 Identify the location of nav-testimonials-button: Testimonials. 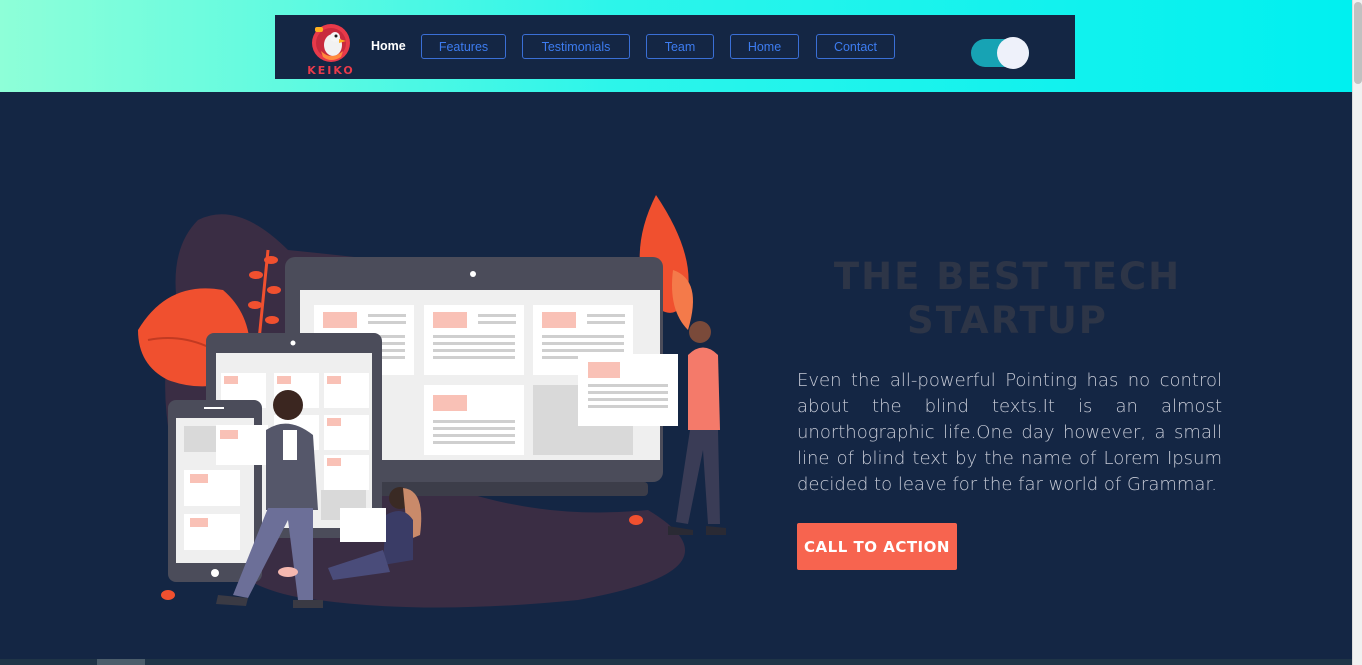
(576, 46).